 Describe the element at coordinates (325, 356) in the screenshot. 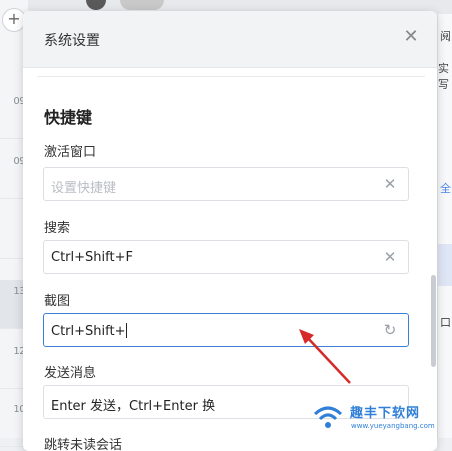

I see `annotation-arrow` at that location.